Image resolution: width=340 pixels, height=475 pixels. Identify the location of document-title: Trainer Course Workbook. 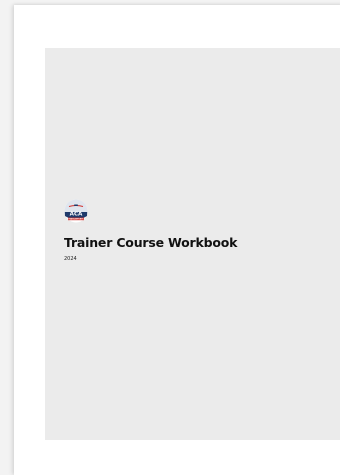
(151, 242).